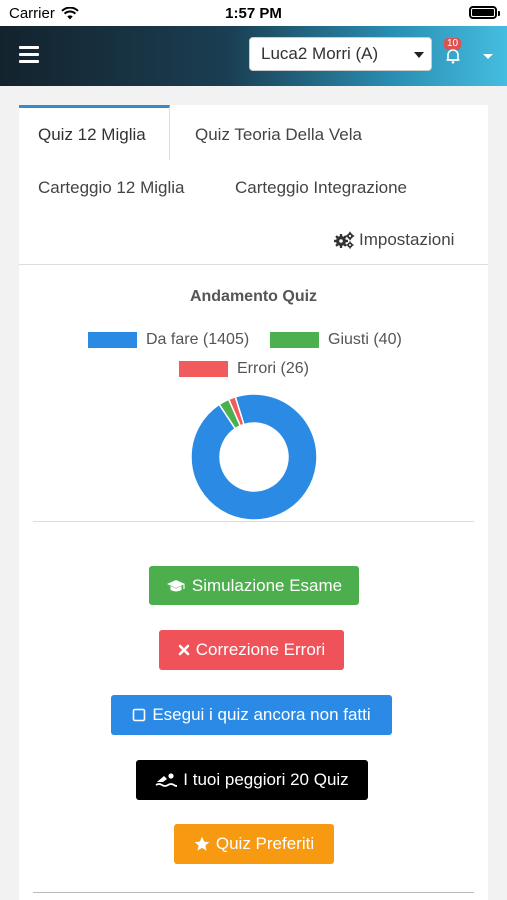 The height and width of the screenshot is (900, 507). I want to click on legend-label: Errori (26), so click(273, 368).